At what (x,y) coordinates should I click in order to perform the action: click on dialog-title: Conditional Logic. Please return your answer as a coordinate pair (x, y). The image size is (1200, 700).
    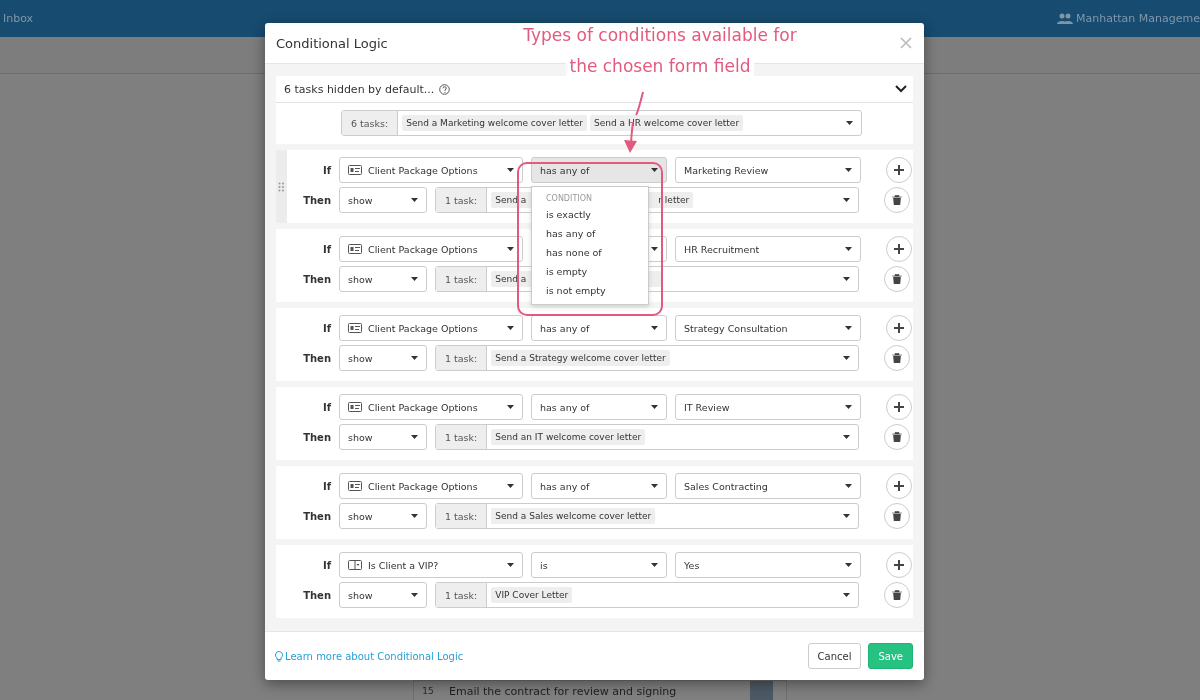
    Looking at the image, I should click on (332, 43).